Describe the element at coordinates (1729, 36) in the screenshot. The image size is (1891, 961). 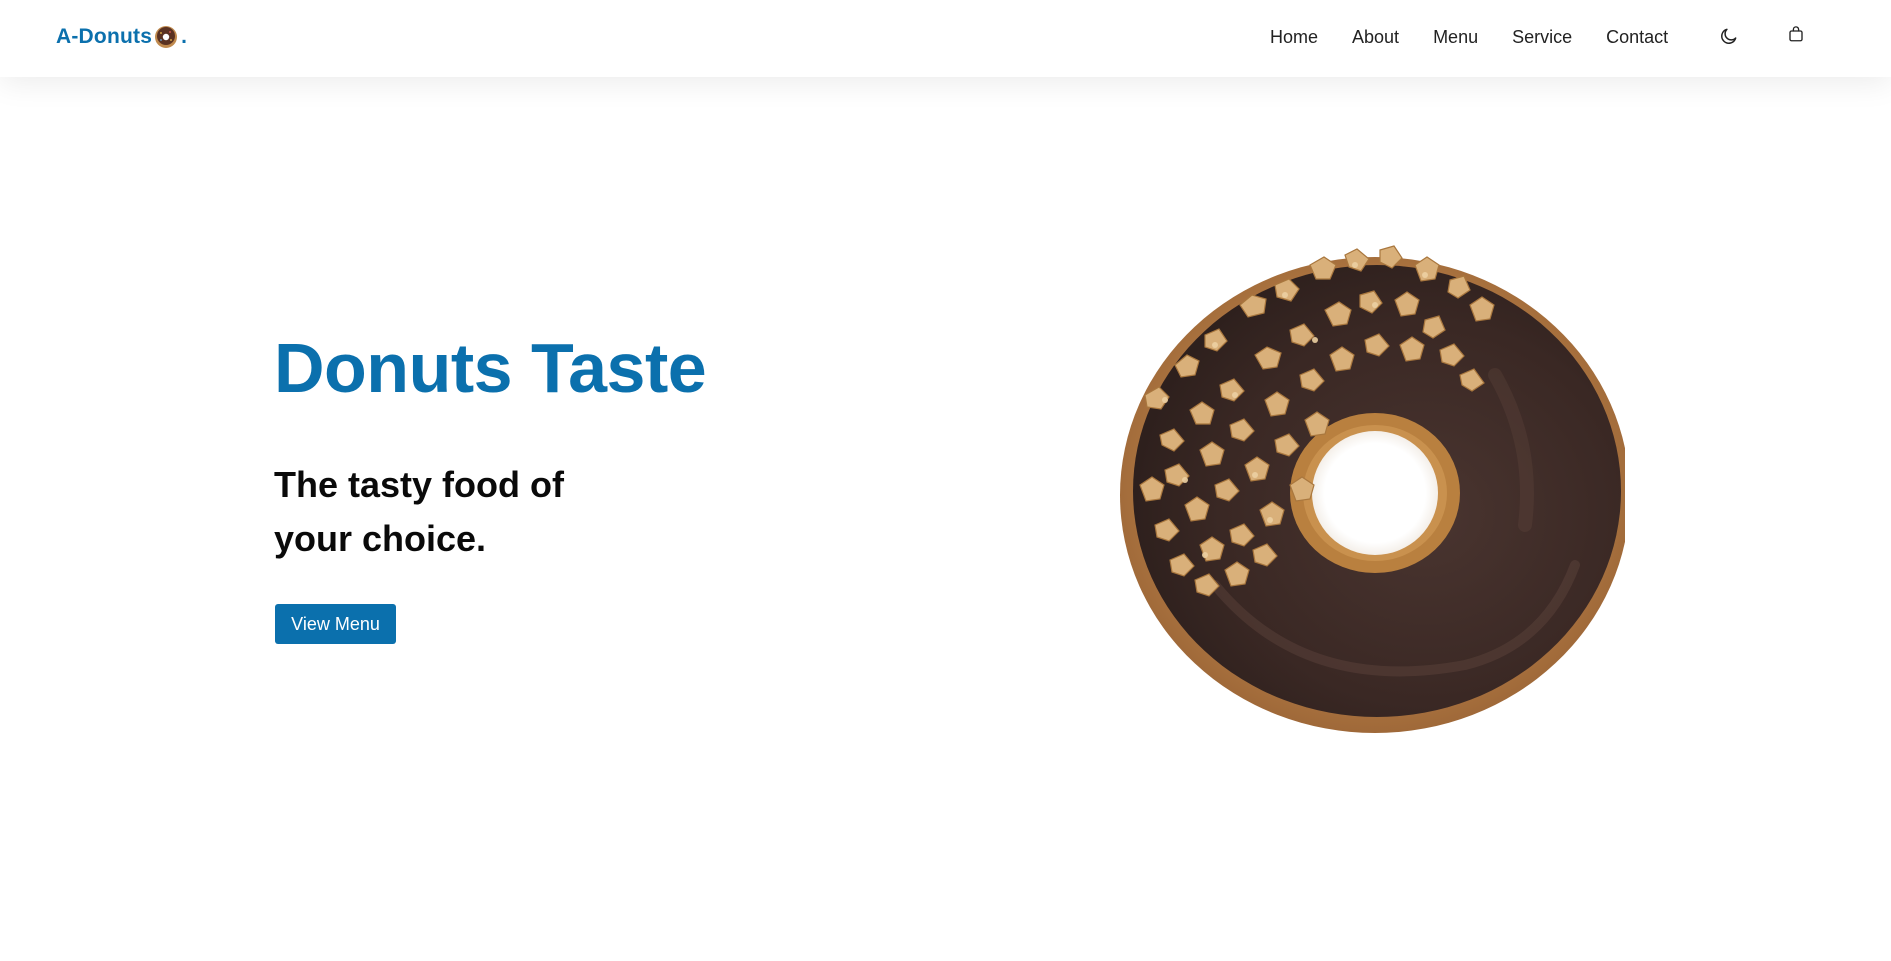
I see `moon-icon` at that location.